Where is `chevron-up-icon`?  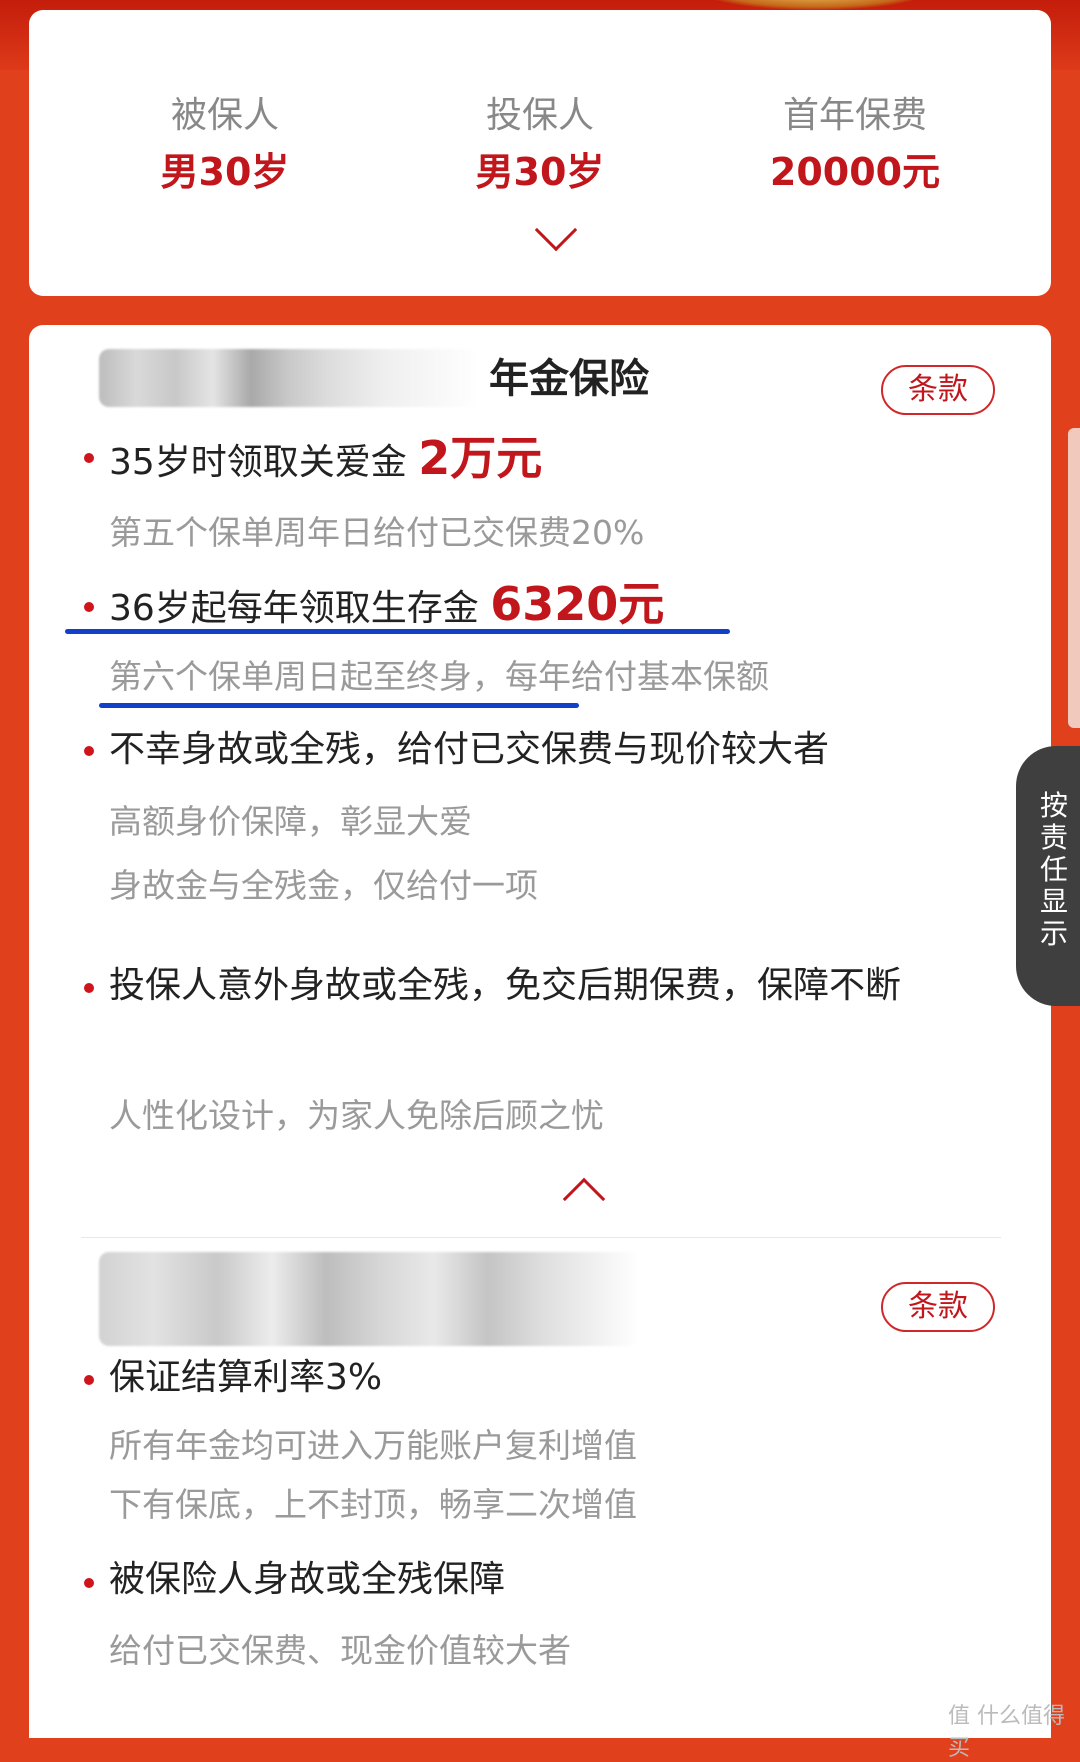
chevron-up-icon is located at coordinates (584, 1199).